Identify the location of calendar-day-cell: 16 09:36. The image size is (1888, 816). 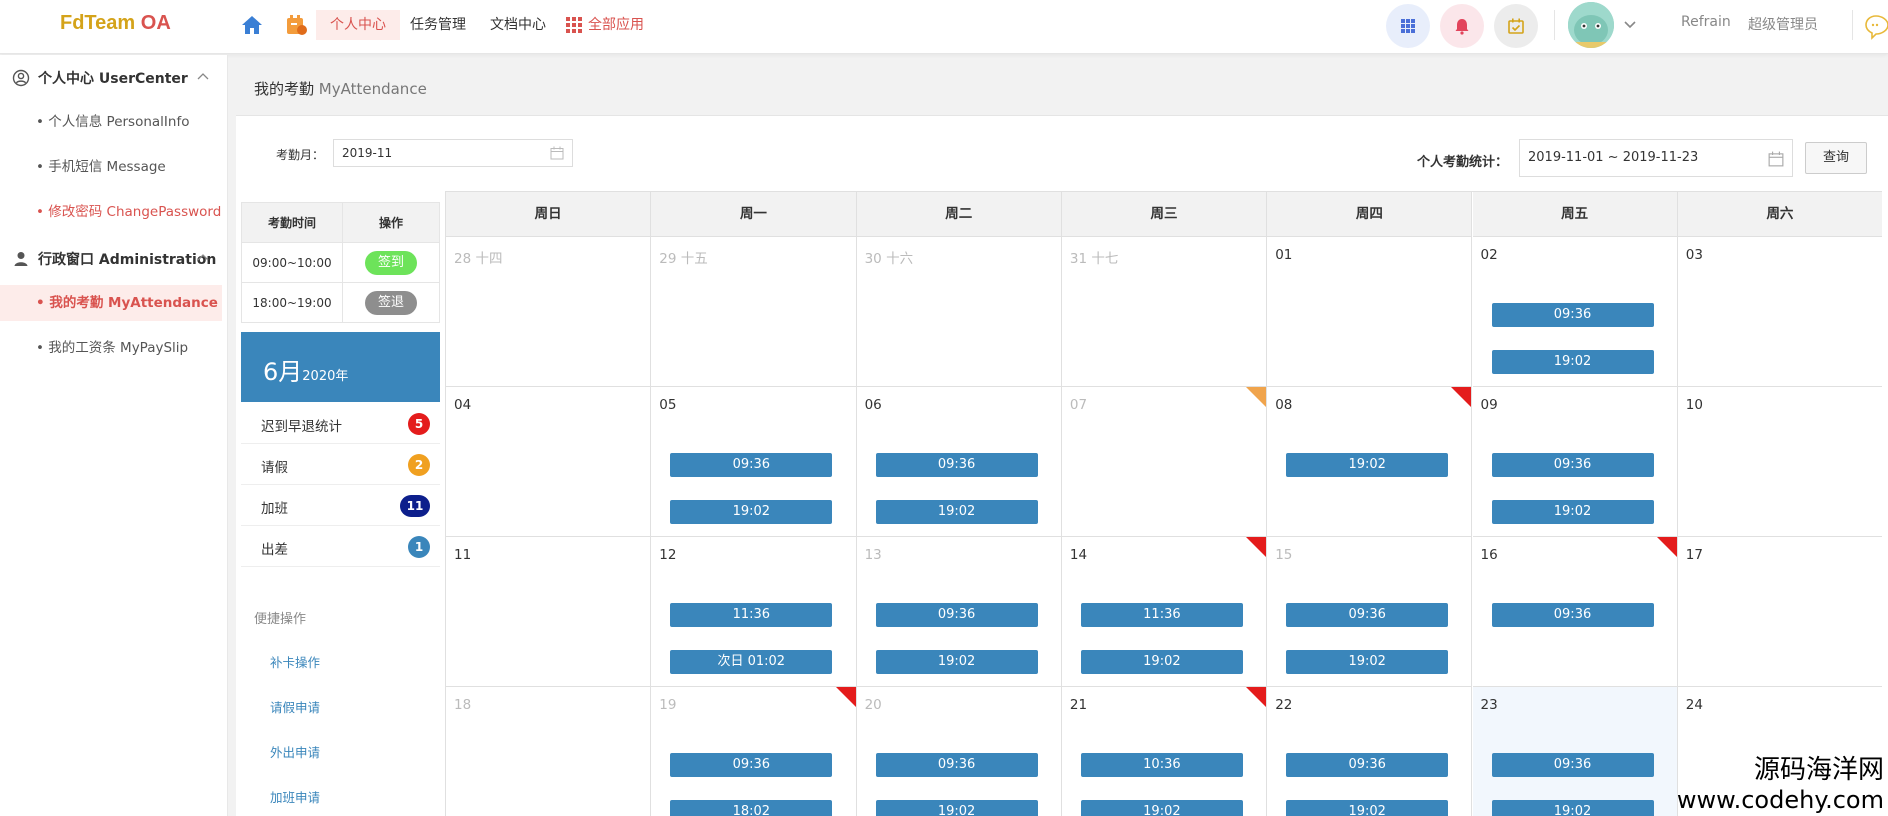
(1575, 612).